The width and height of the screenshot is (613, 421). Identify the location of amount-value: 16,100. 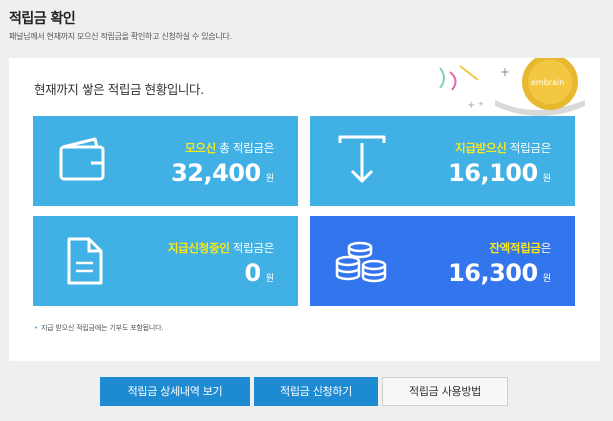
(493, 173).